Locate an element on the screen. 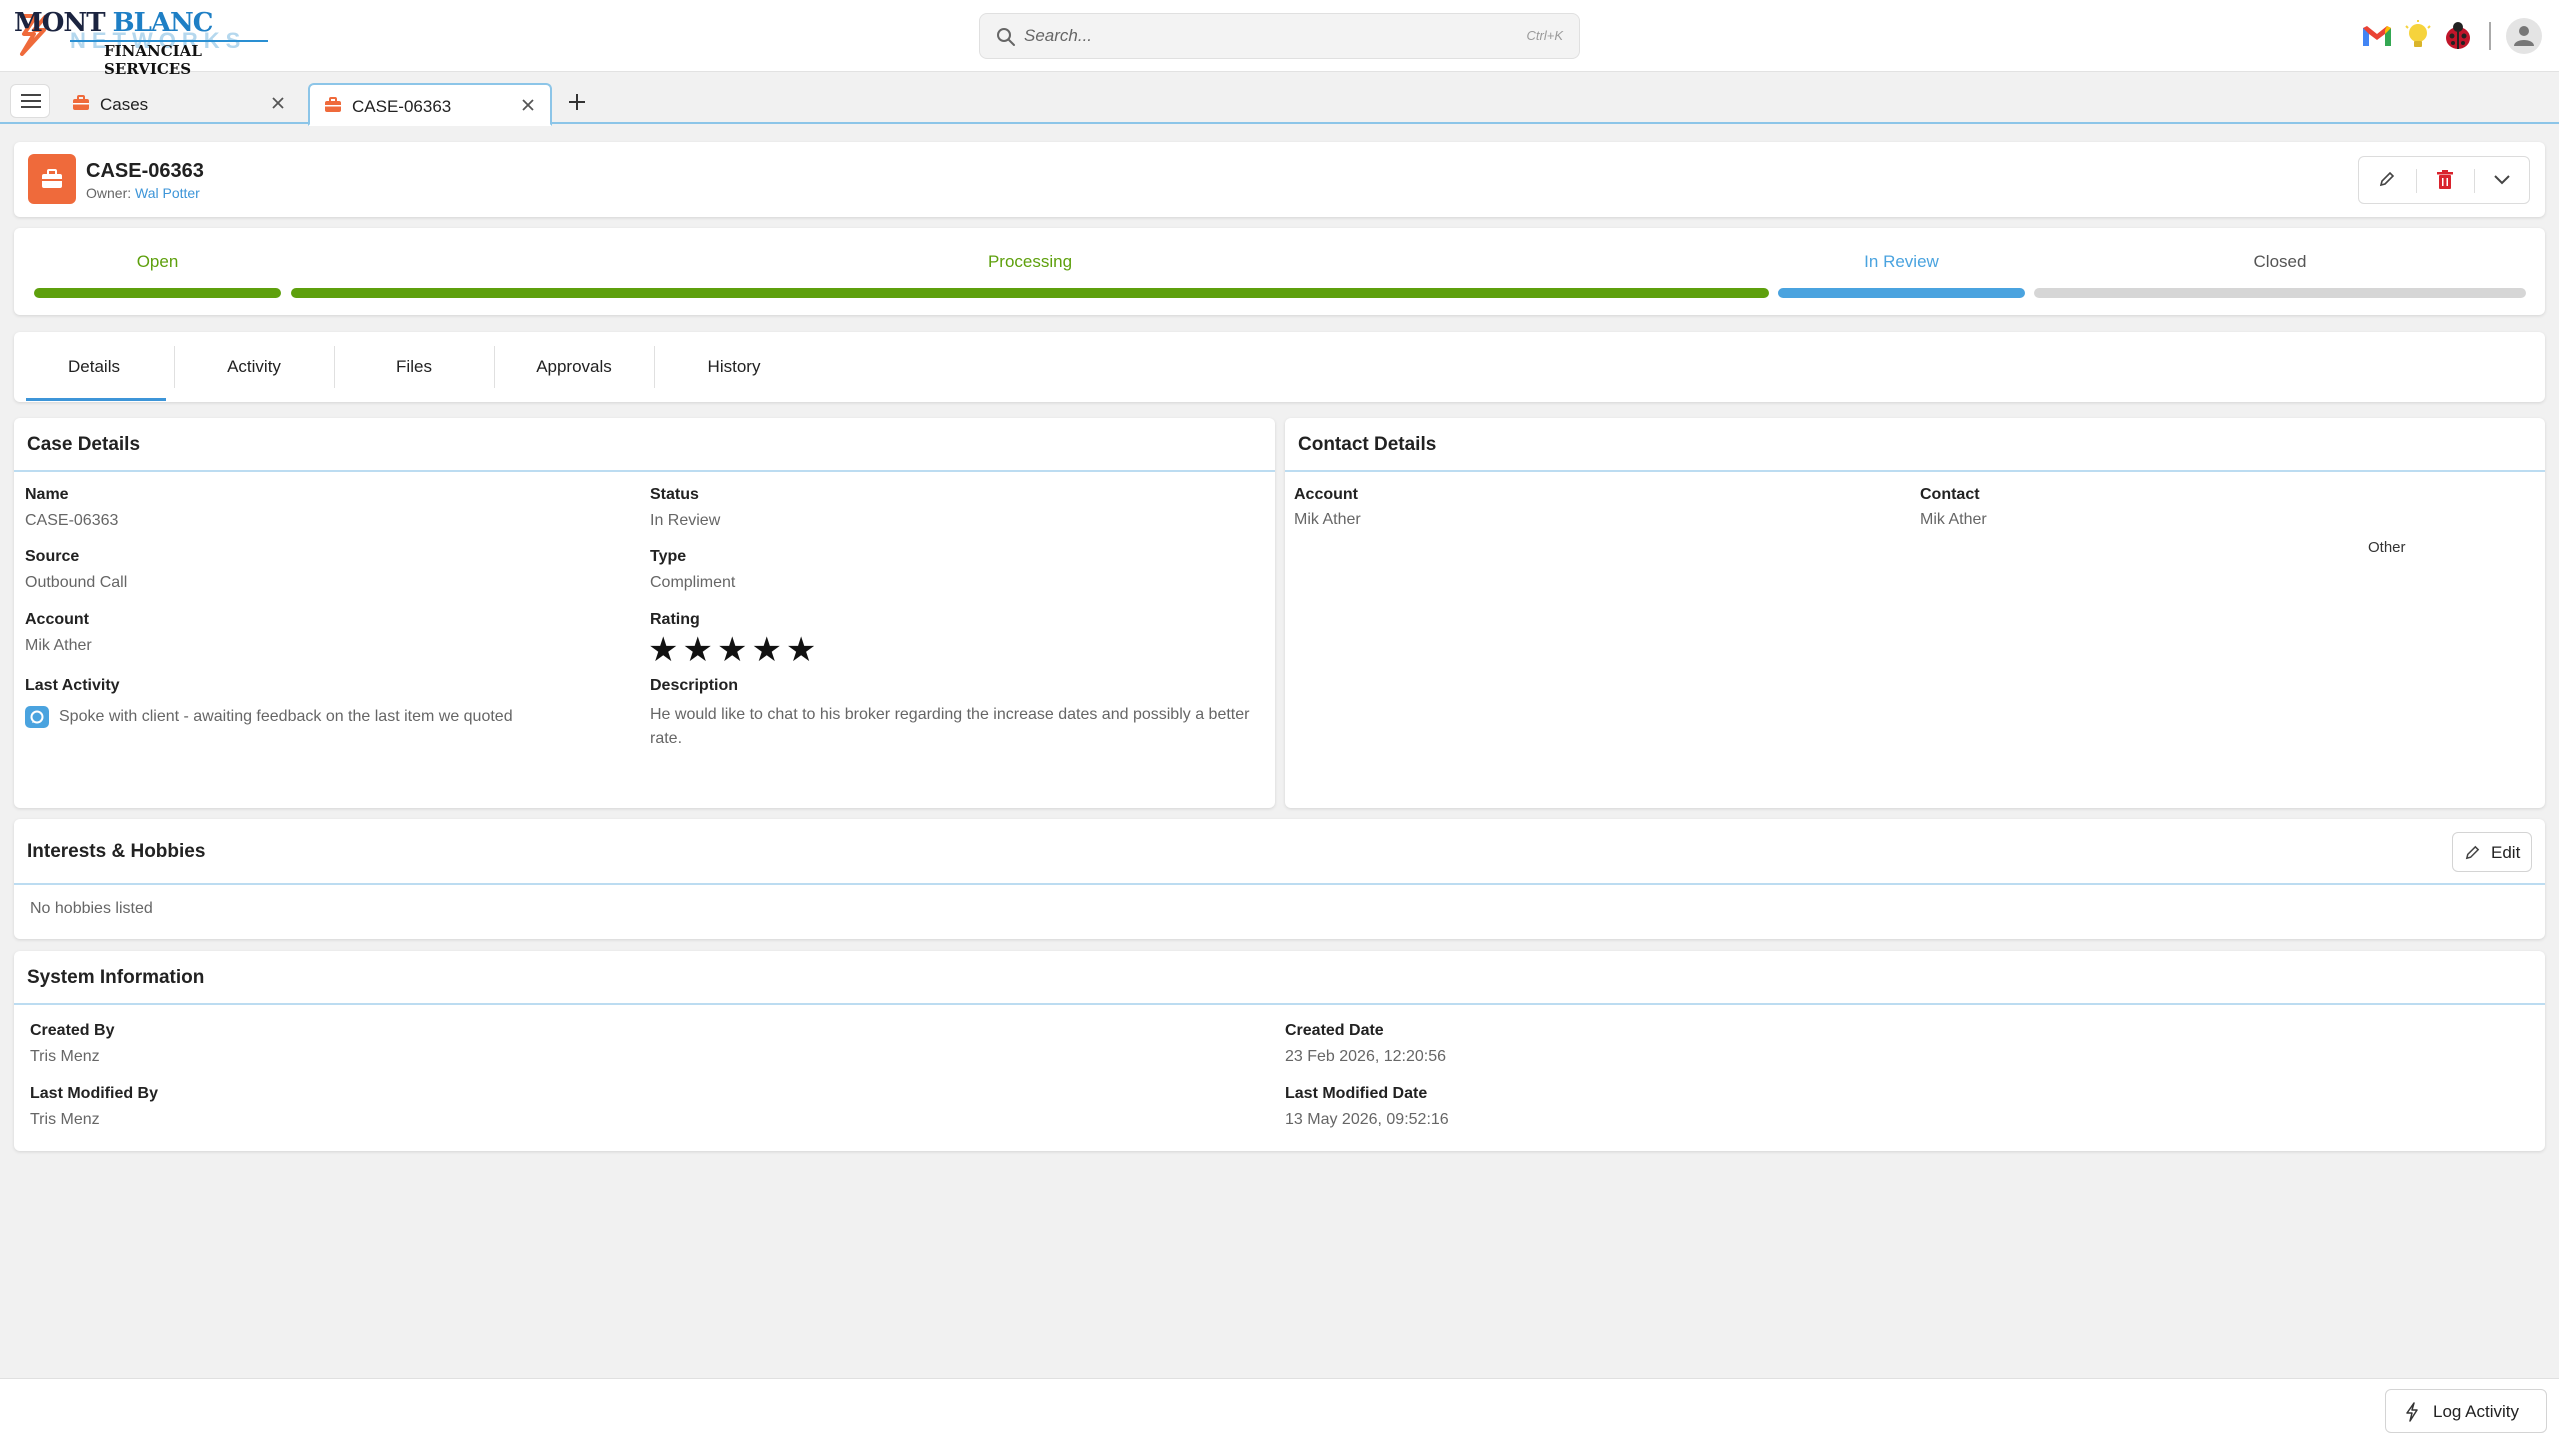 This screenshot has width=2559, height=1440. source-label: Source is located at coordinates (52, 556).